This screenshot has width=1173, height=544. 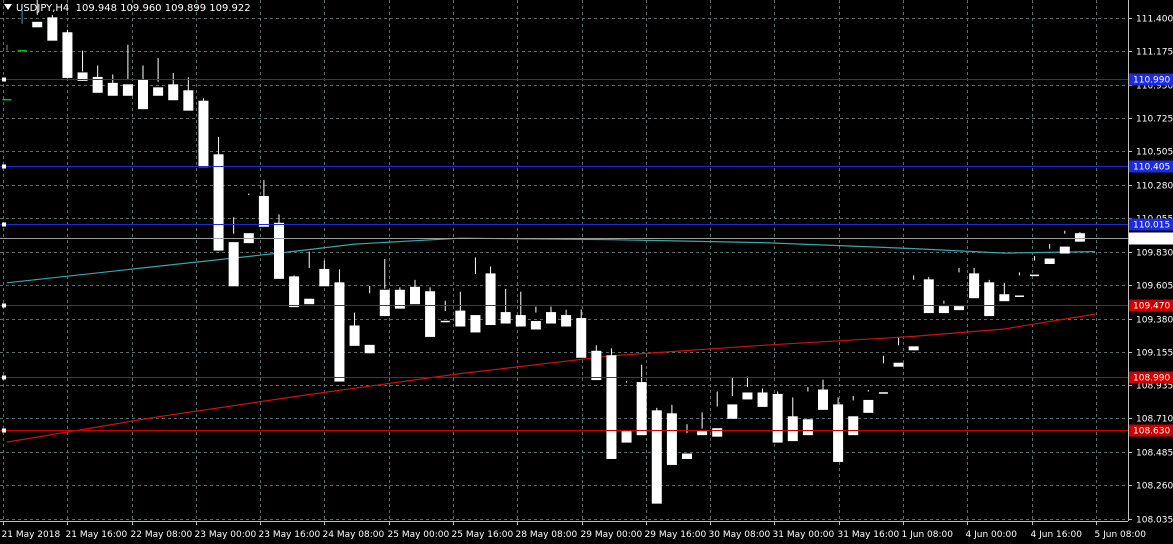 What do you see at coordinates (483, 535) in the screenshot?
I see `x-tick-label: 25 May 16:00` at bounding box center [483, 535].